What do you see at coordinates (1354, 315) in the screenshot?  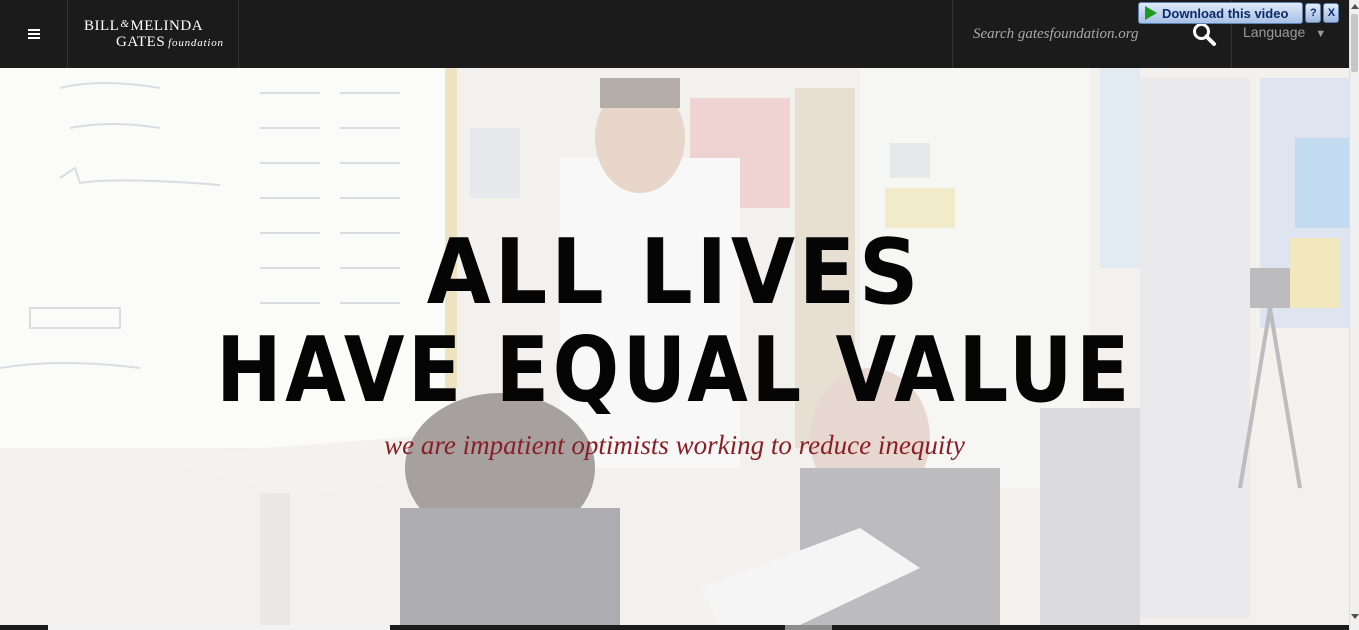 I see `page-scrollbar` at bounding box center [1354, 315].